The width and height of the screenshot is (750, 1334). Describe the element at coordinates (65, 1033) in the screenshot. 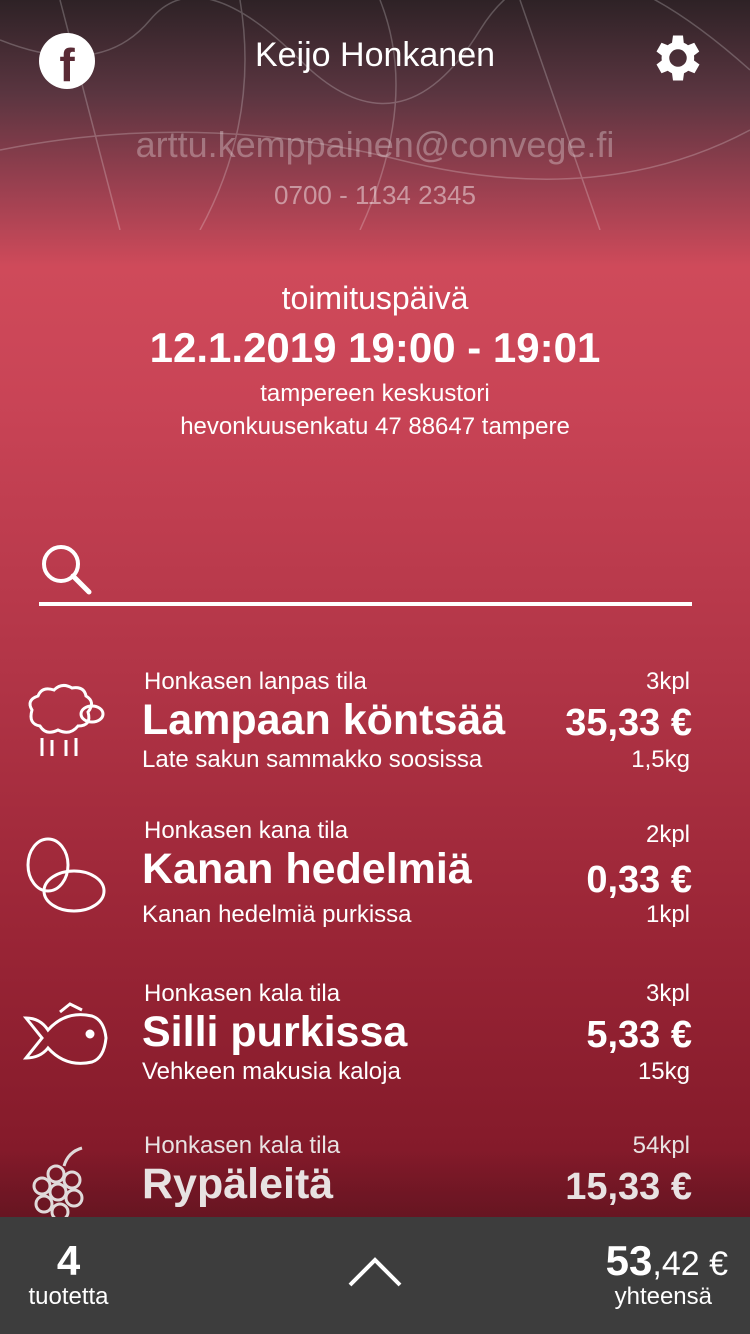

I see `fish-icon` at that location.